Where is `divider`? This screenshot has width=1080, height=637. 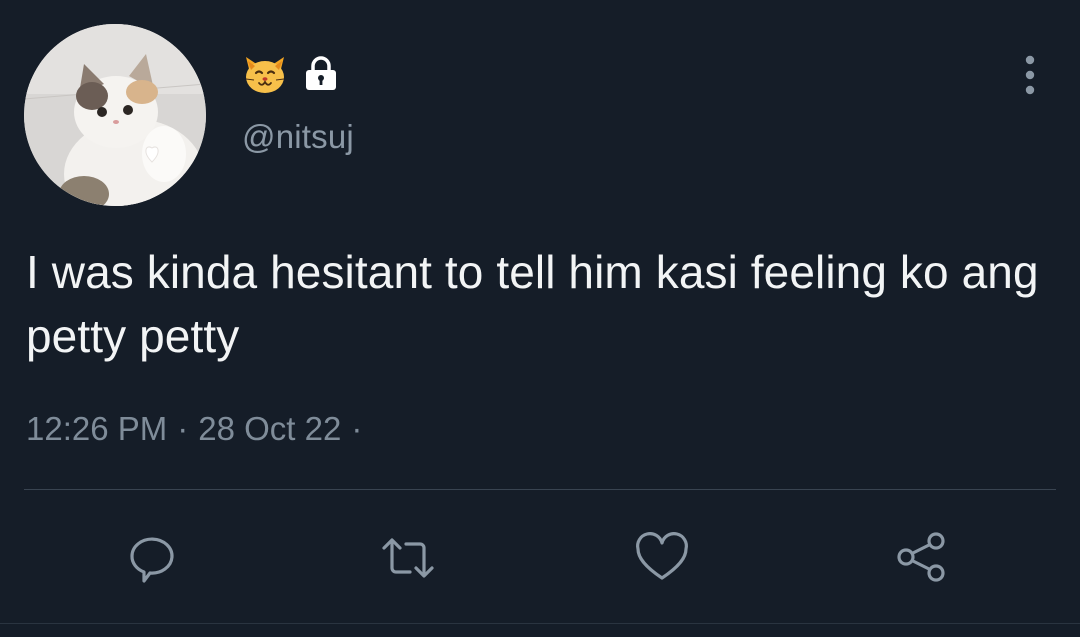
divider is located at coordinates (540, 489).